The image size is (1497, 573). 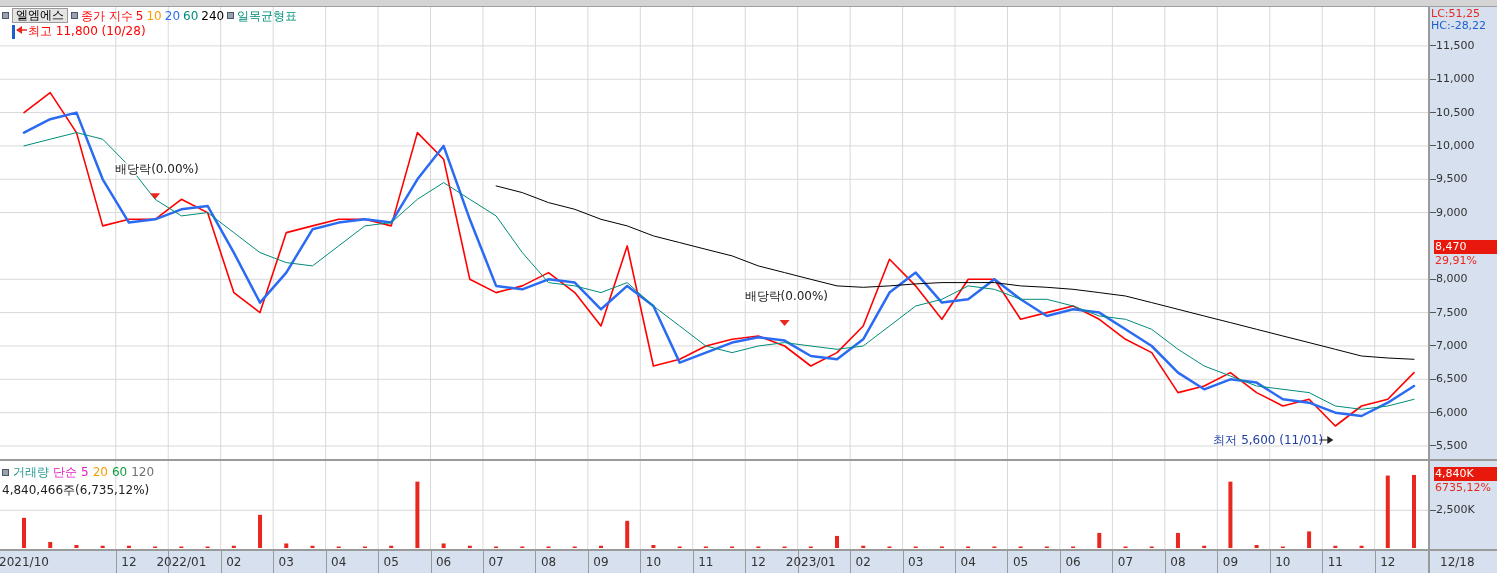 What do you see at coordinates (76, 490) in the screenshot?
I see `volume-summary: 4,840,466주(6,735,12%)` at bounding box center [76, 490].